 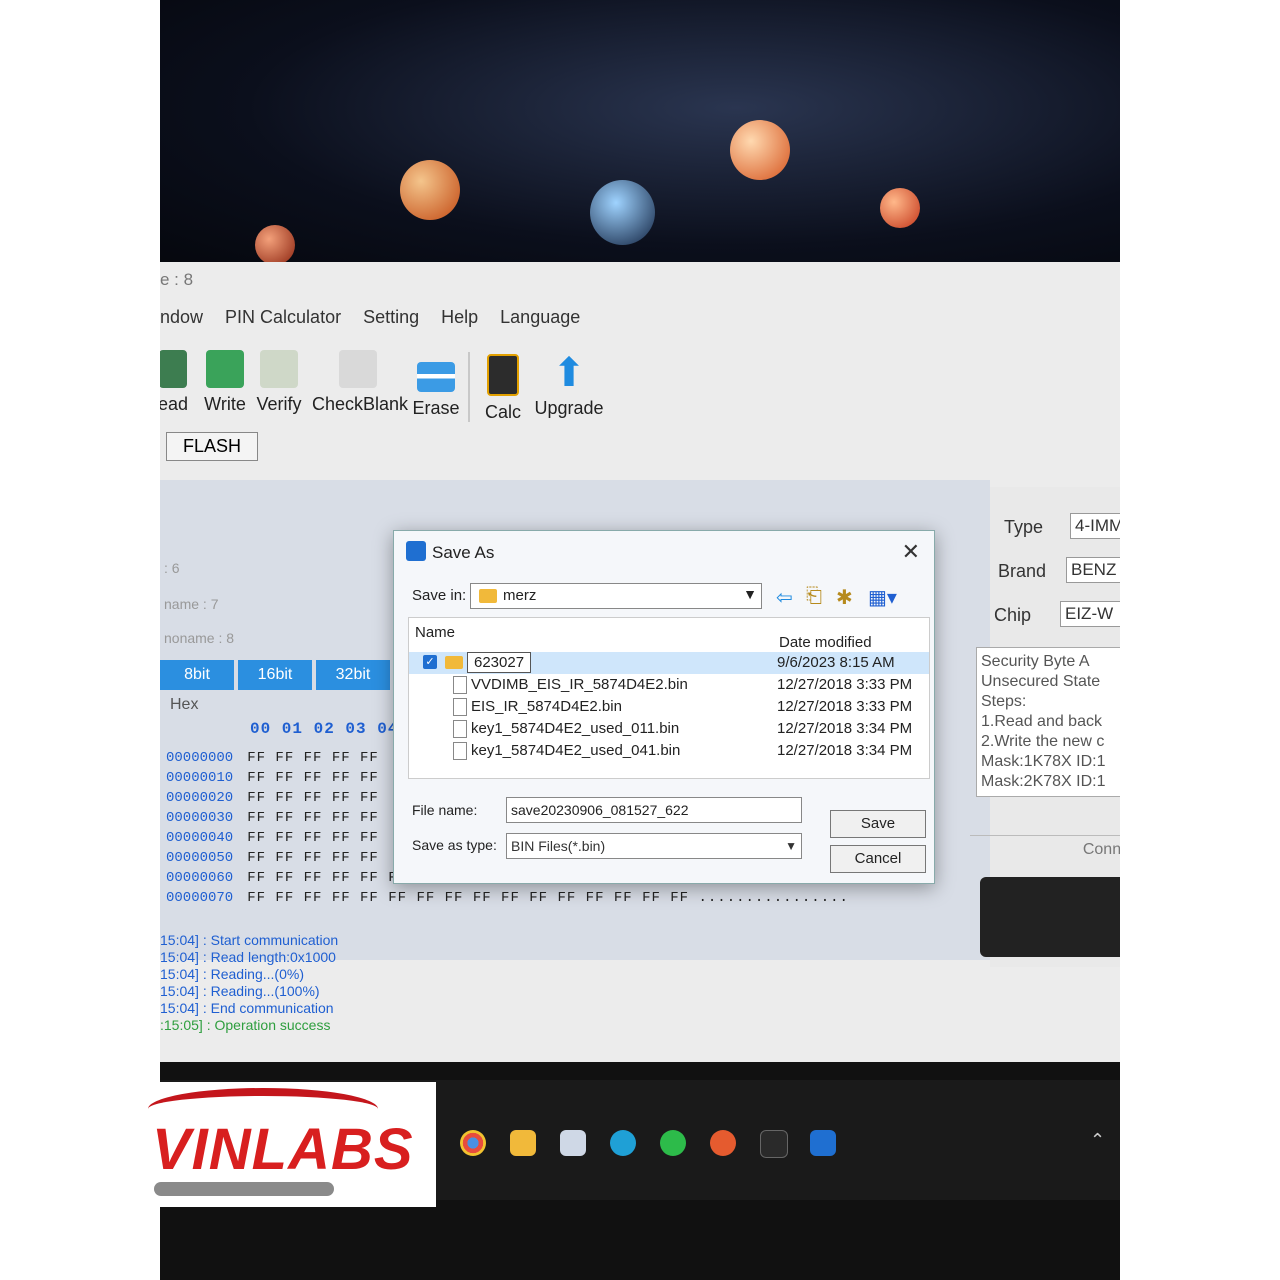 What do you see at coordinates (200, 838) in the screenshot?
I see `hex-address: 00000040` at bounding box center [200, 838].